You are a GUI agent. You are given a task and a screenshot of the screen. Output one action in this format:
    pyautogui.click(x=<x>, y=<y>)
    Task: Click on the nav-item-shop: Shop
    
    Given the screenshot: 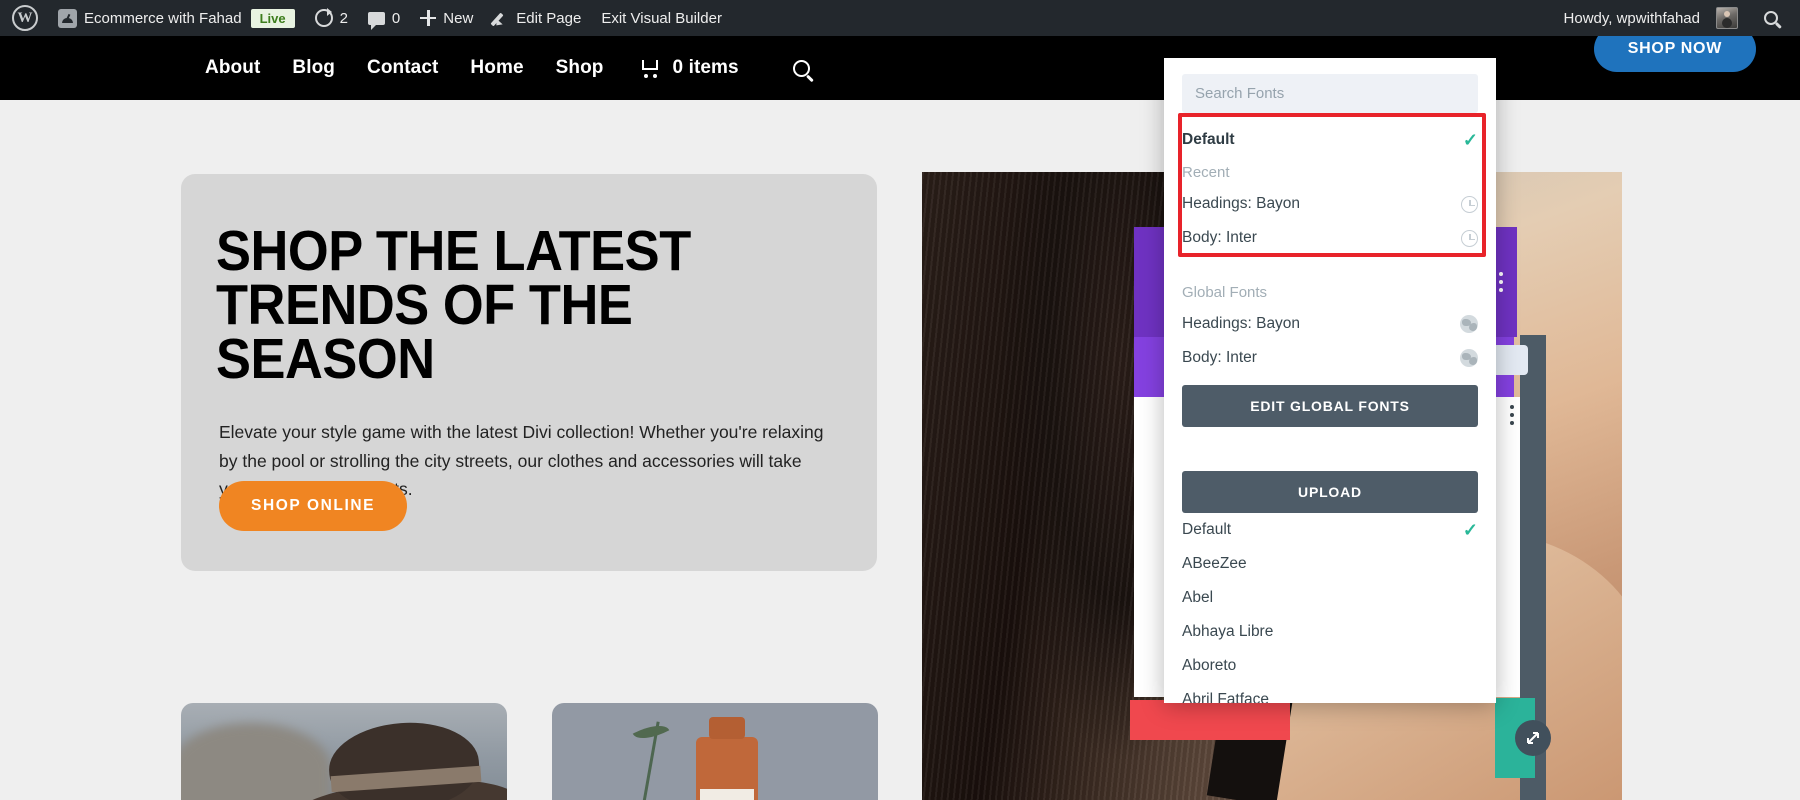 What is the action you would take?
    pyautogui.click(x=580, y=68)
    